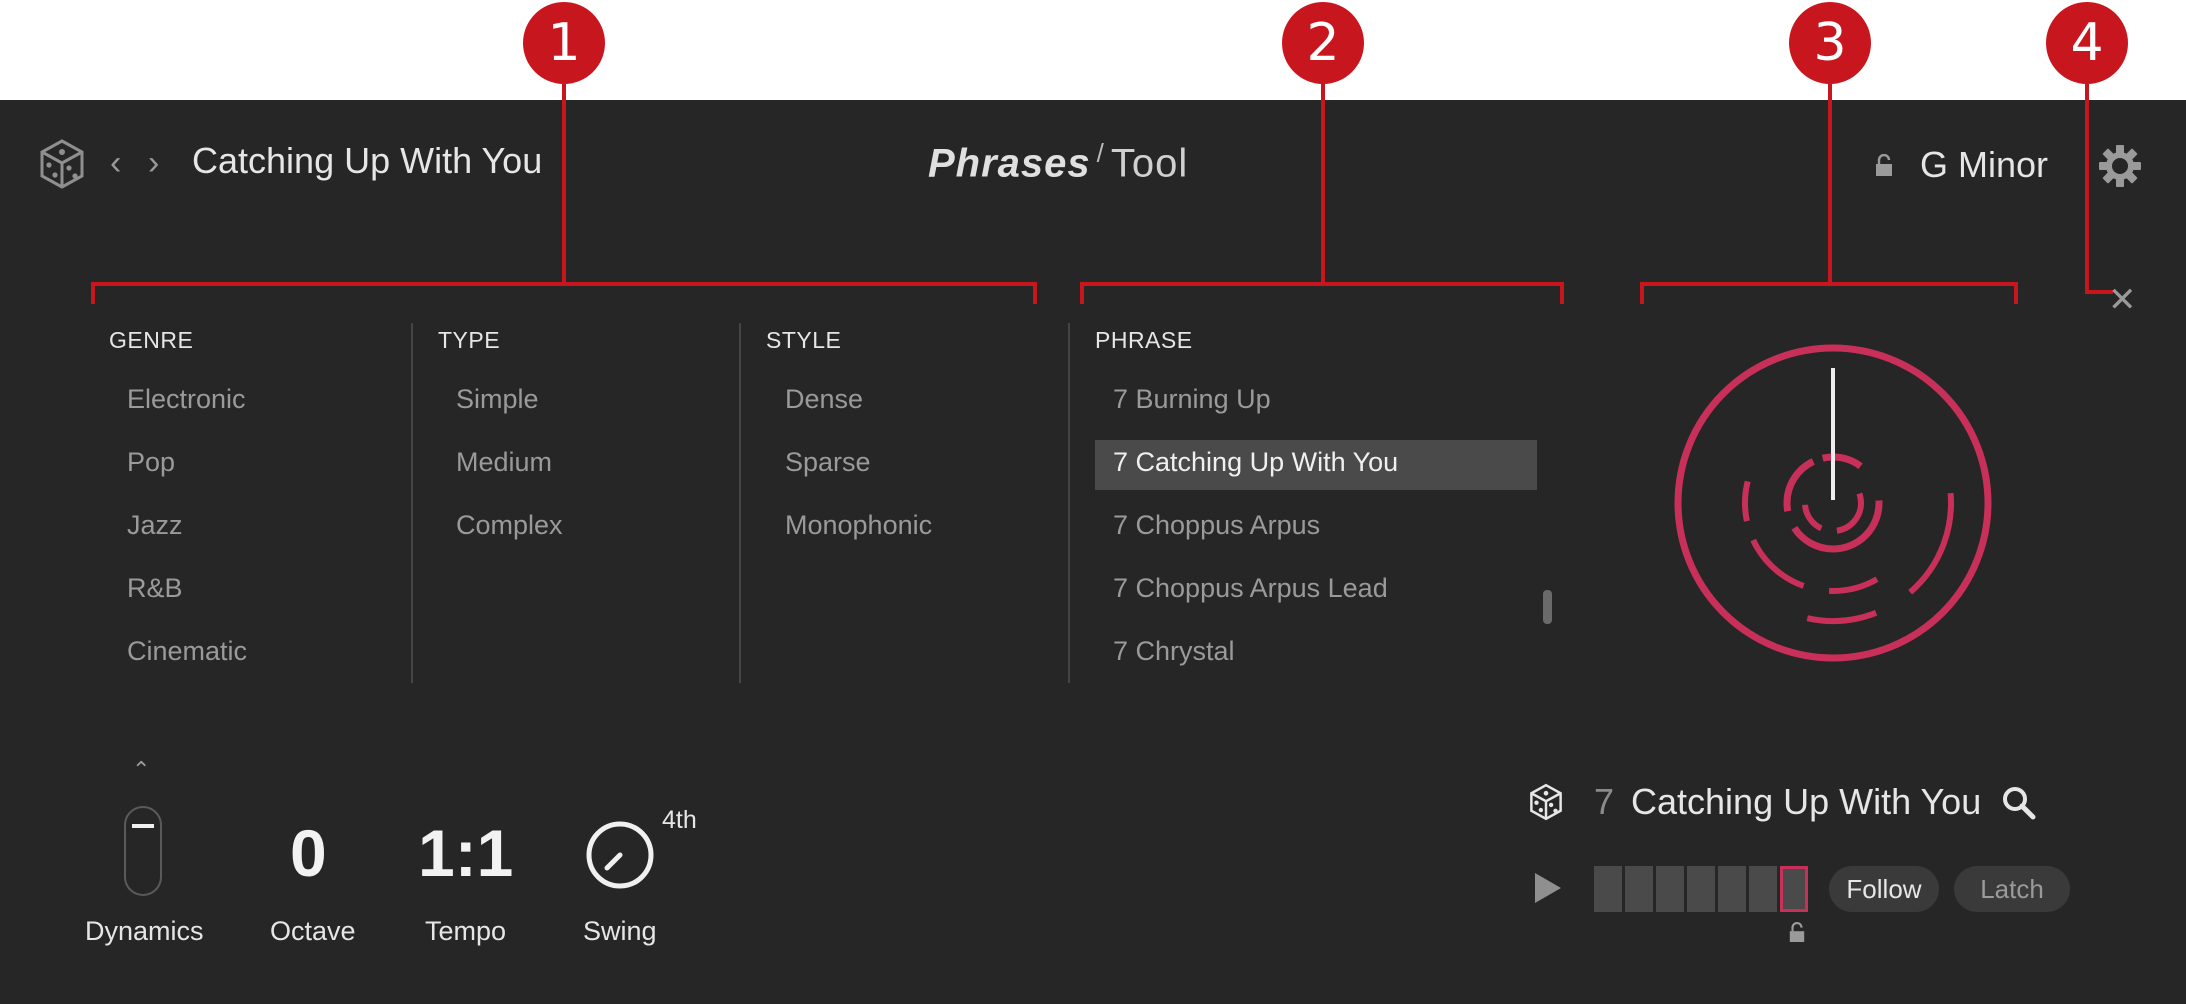 The width and height of the screenshot is (2186, 1004). What do you see at coordinates (2012, 889) in the screenshot?
I see `latch-button: Latch` at bounding box center [2012, 889].